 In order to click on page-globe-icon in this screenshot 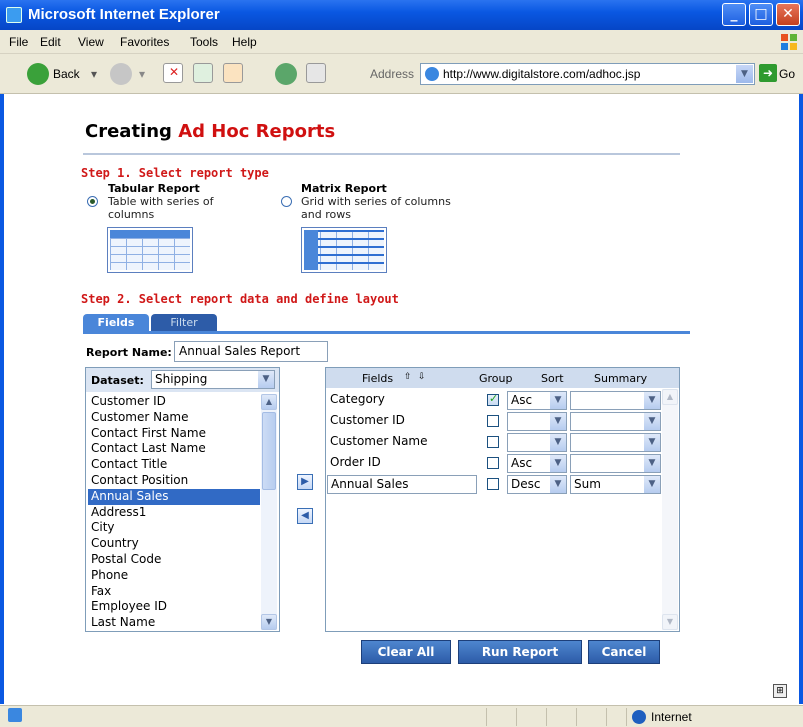, I will do `click(432, 74)`.